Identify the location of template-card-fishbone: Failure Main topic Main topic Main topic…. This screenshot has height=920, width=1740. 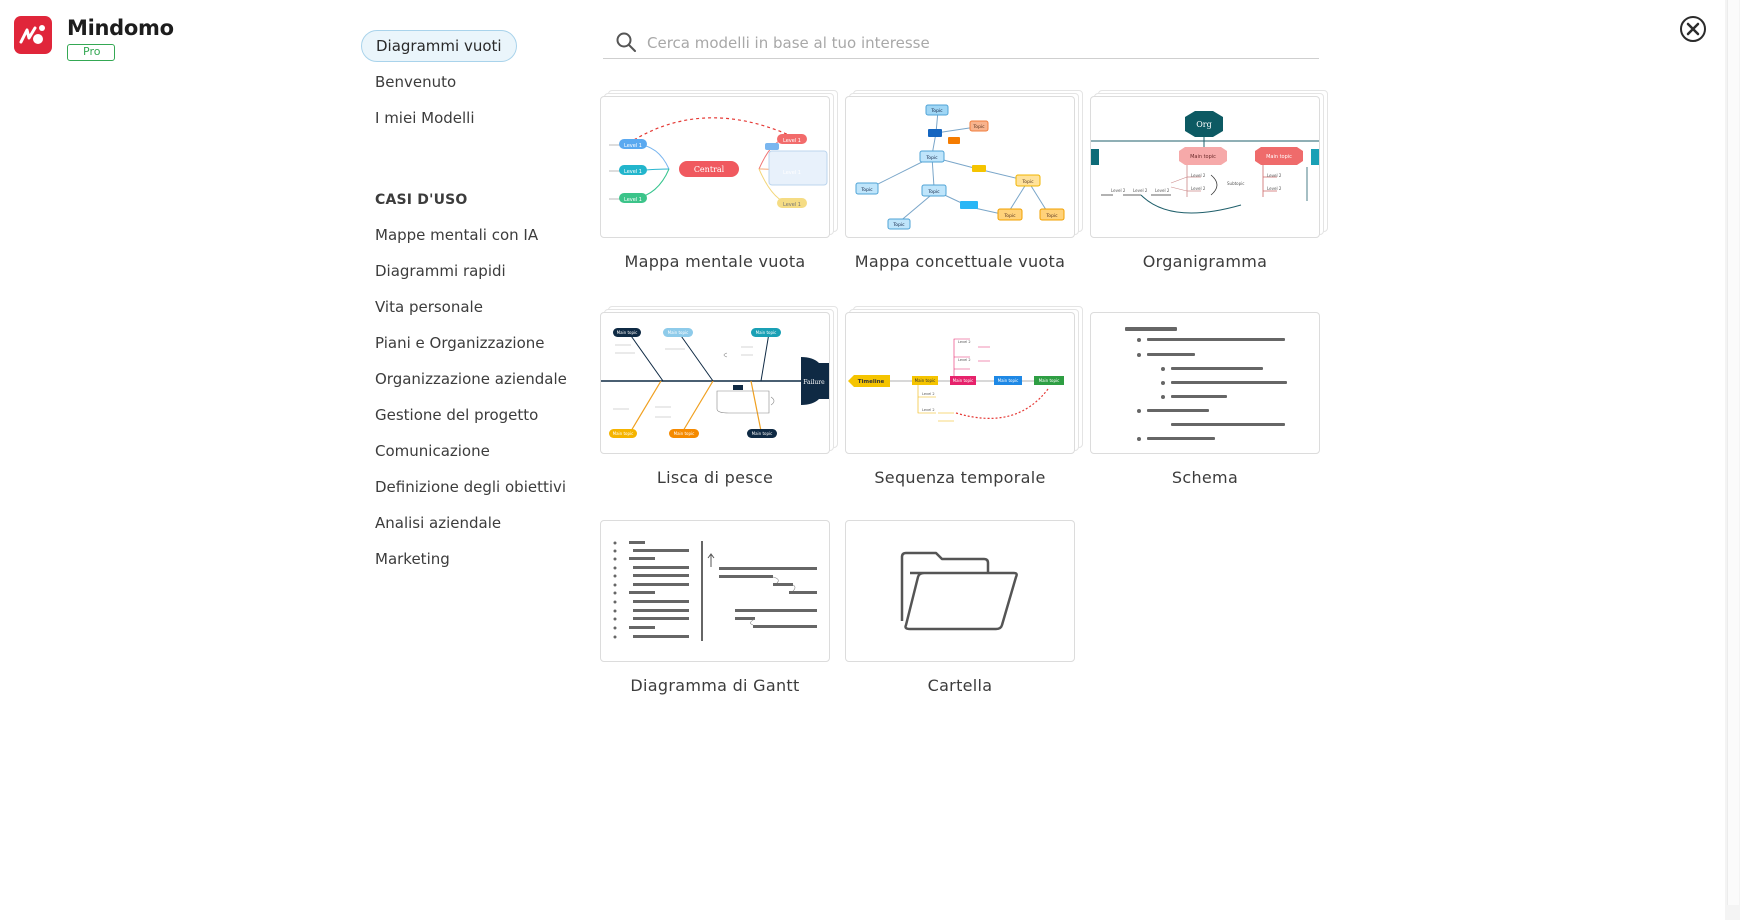
(719, 396).